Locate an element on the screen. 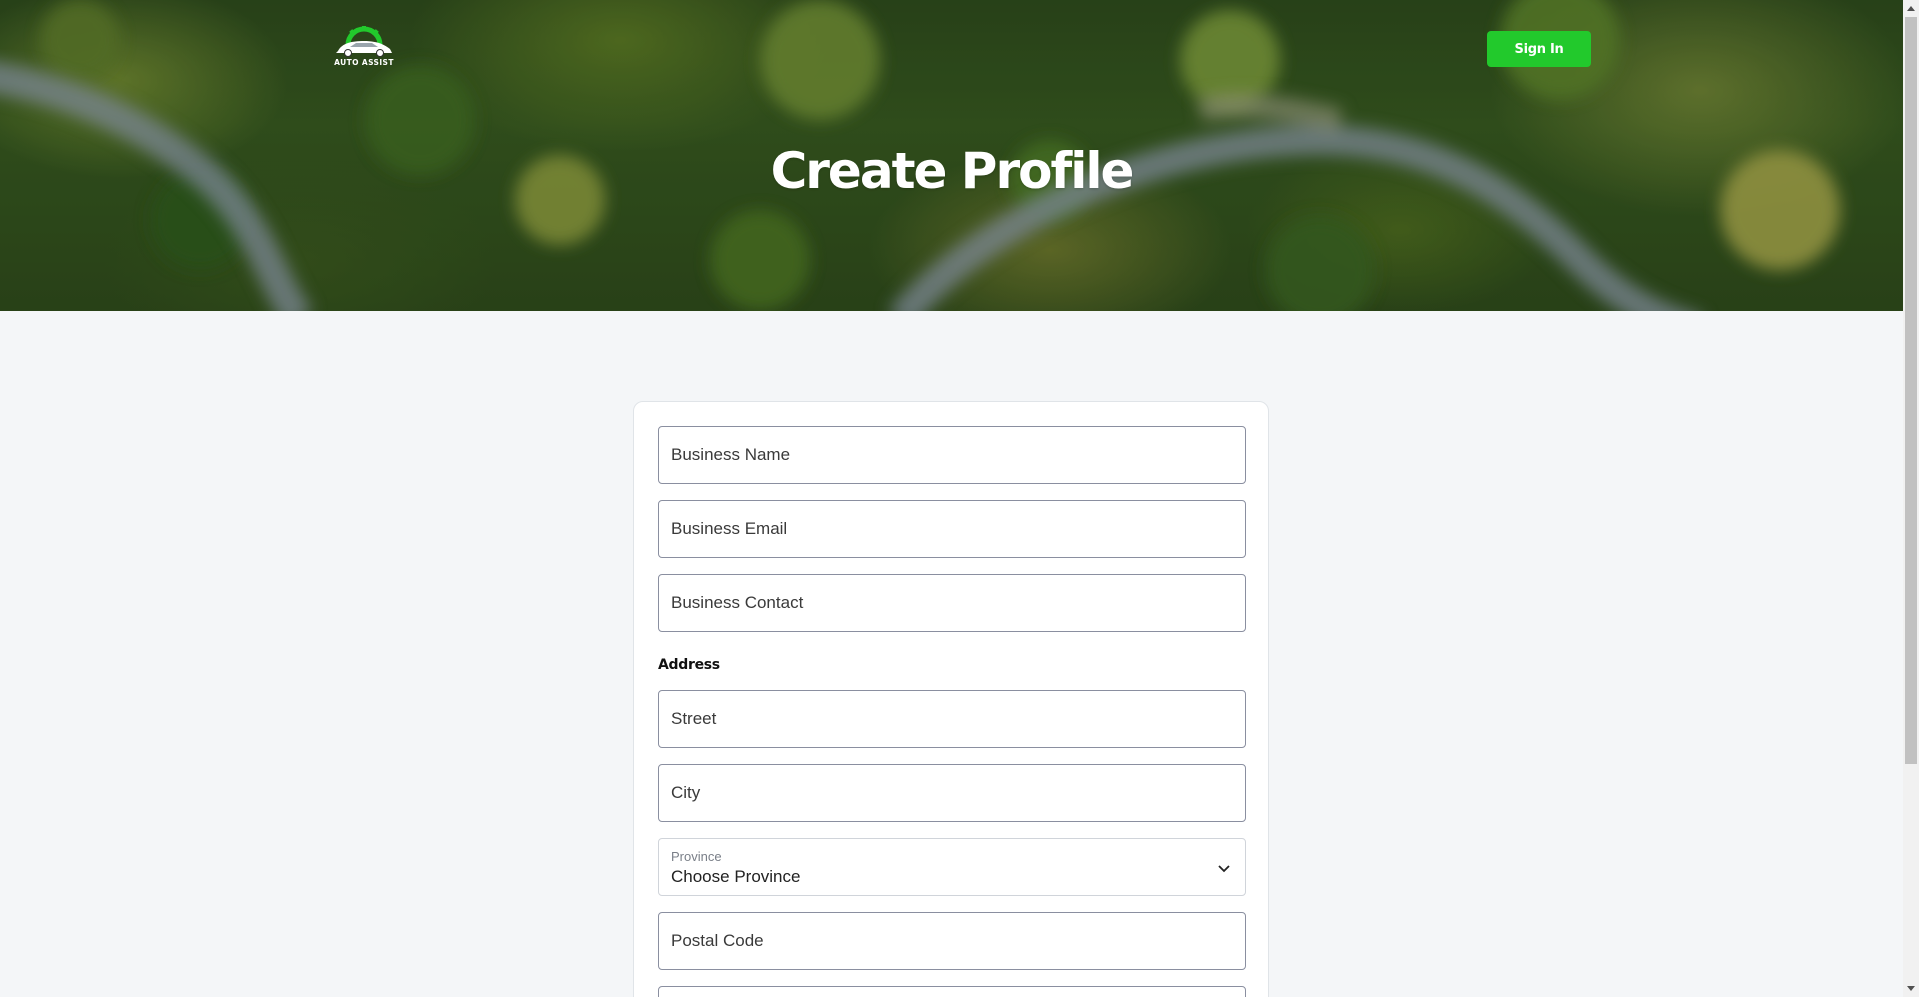 The width and height of the screenshot is (1919, 997). province-label: Province is located at coordinates (696, 856).